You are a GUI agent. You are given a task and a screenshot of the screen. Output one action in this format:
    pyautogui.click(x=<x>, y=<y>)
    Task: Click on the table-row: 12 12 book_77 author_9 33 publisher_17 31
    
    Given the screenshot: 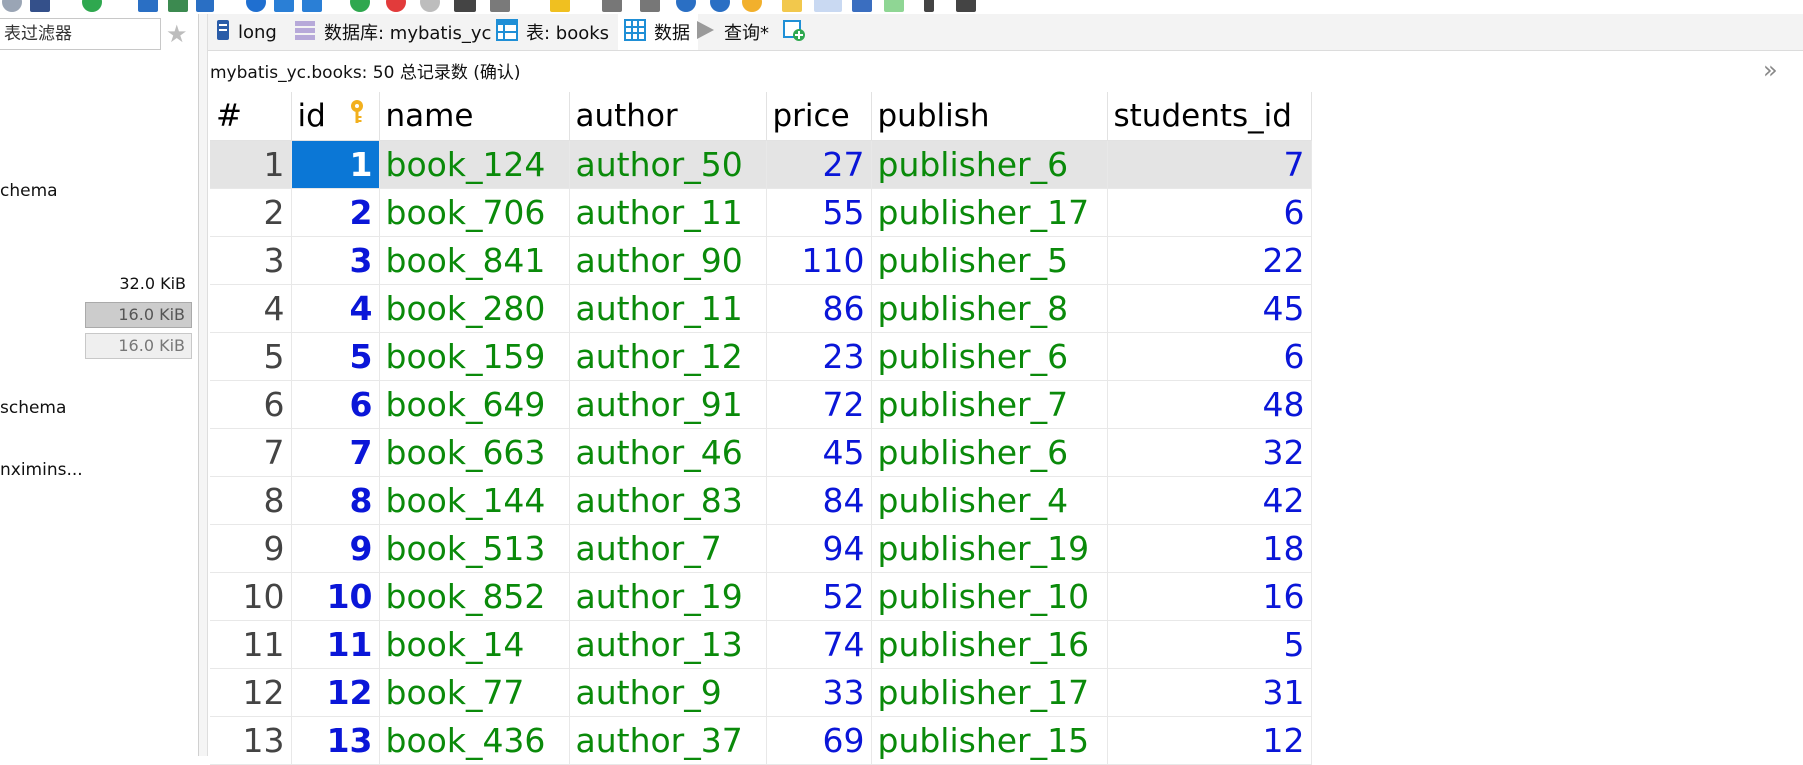 What is the action you would take?
    pyautogui.click(x=761, y=692)
    